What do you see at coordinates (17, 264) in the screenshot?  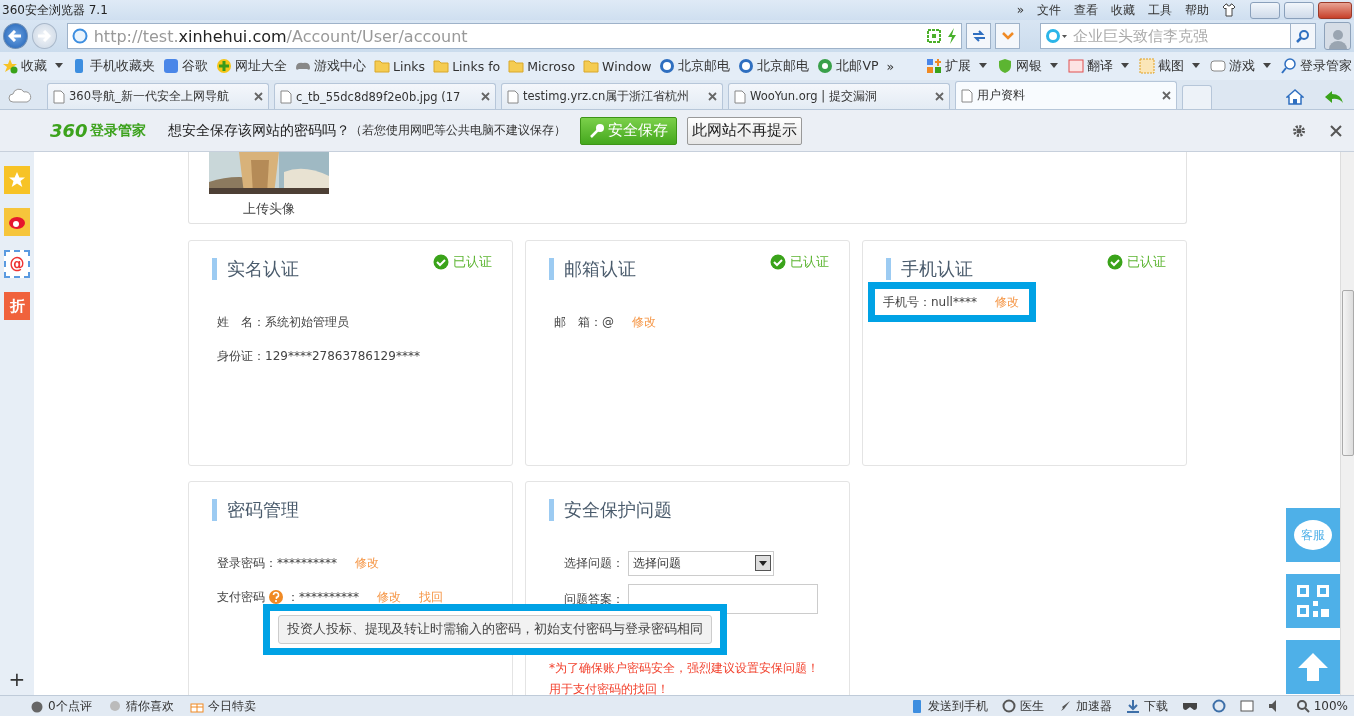 I see `mail-icon: @` at bounding box center [17, 264].